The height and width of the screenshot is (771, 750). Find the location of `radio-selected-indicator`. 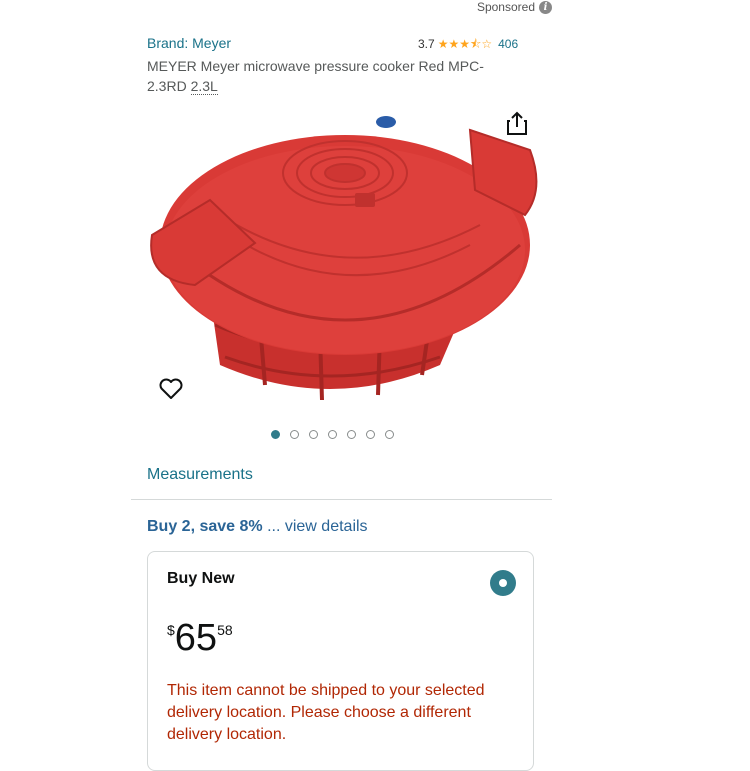

radio-selected-indicator is located at coordinates (503, 583).